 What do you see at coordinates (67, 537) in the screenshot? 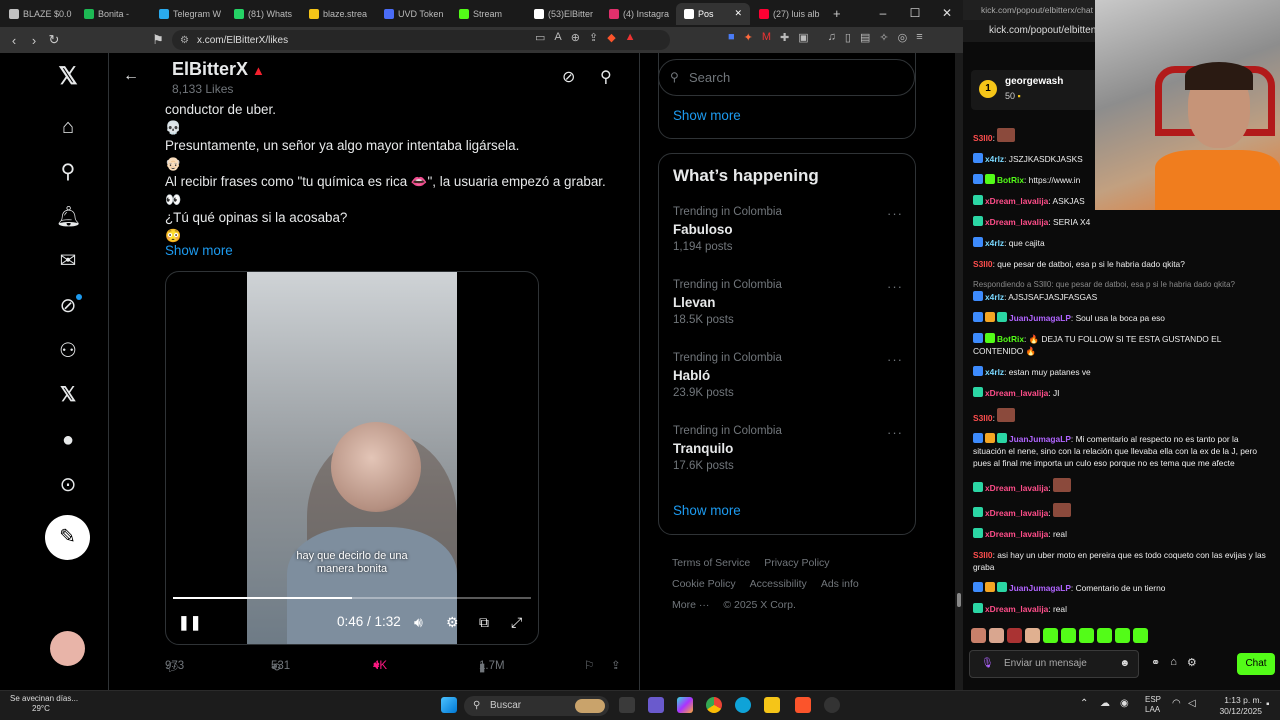
I see `compose-post-button: ✎` at bounding box center [67, 537].